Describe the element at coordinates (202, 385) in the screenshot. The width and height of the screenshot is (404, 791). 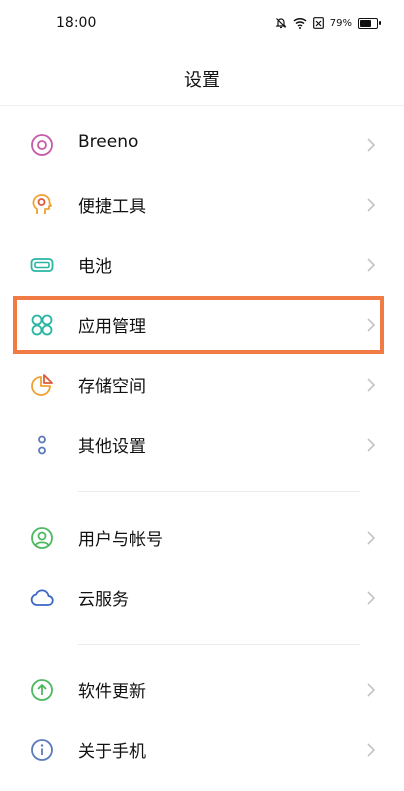
I see `settings-item-storage: 存储空间` at that location.